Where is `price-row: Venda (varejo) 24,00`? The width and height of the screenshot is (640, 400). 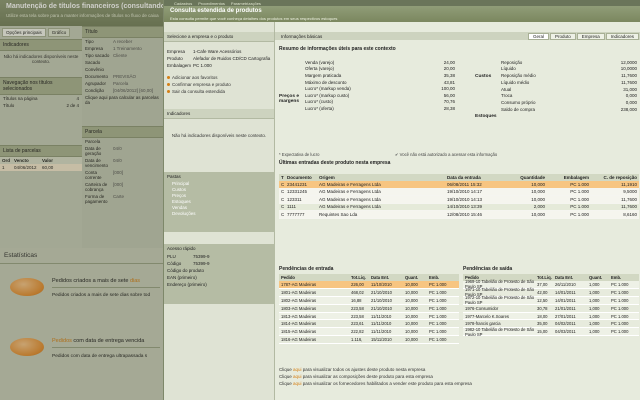 price-row: Venda (varejo) 24,00 is located at coordinates (380, 62).